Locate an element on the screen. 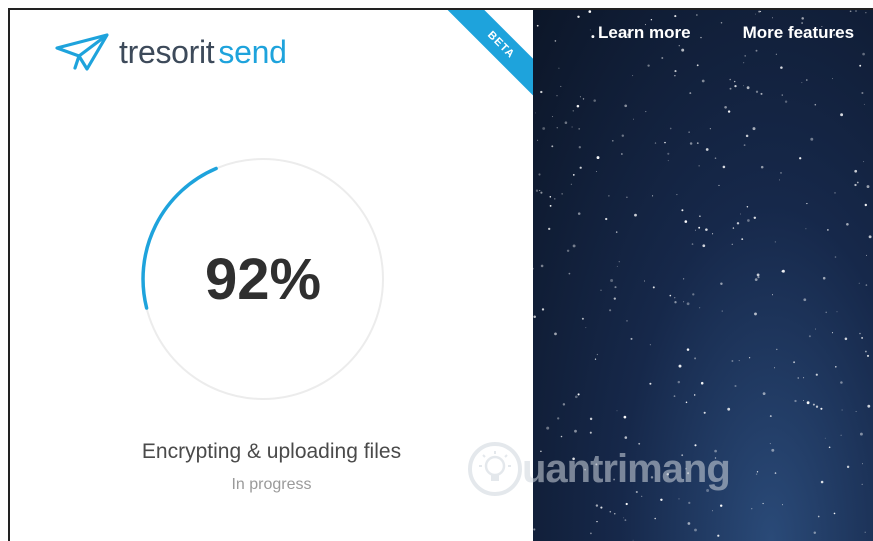 The width and height of the screenshot is (873, 541). nav-more-features: More features is located at coordinates (798, 33).